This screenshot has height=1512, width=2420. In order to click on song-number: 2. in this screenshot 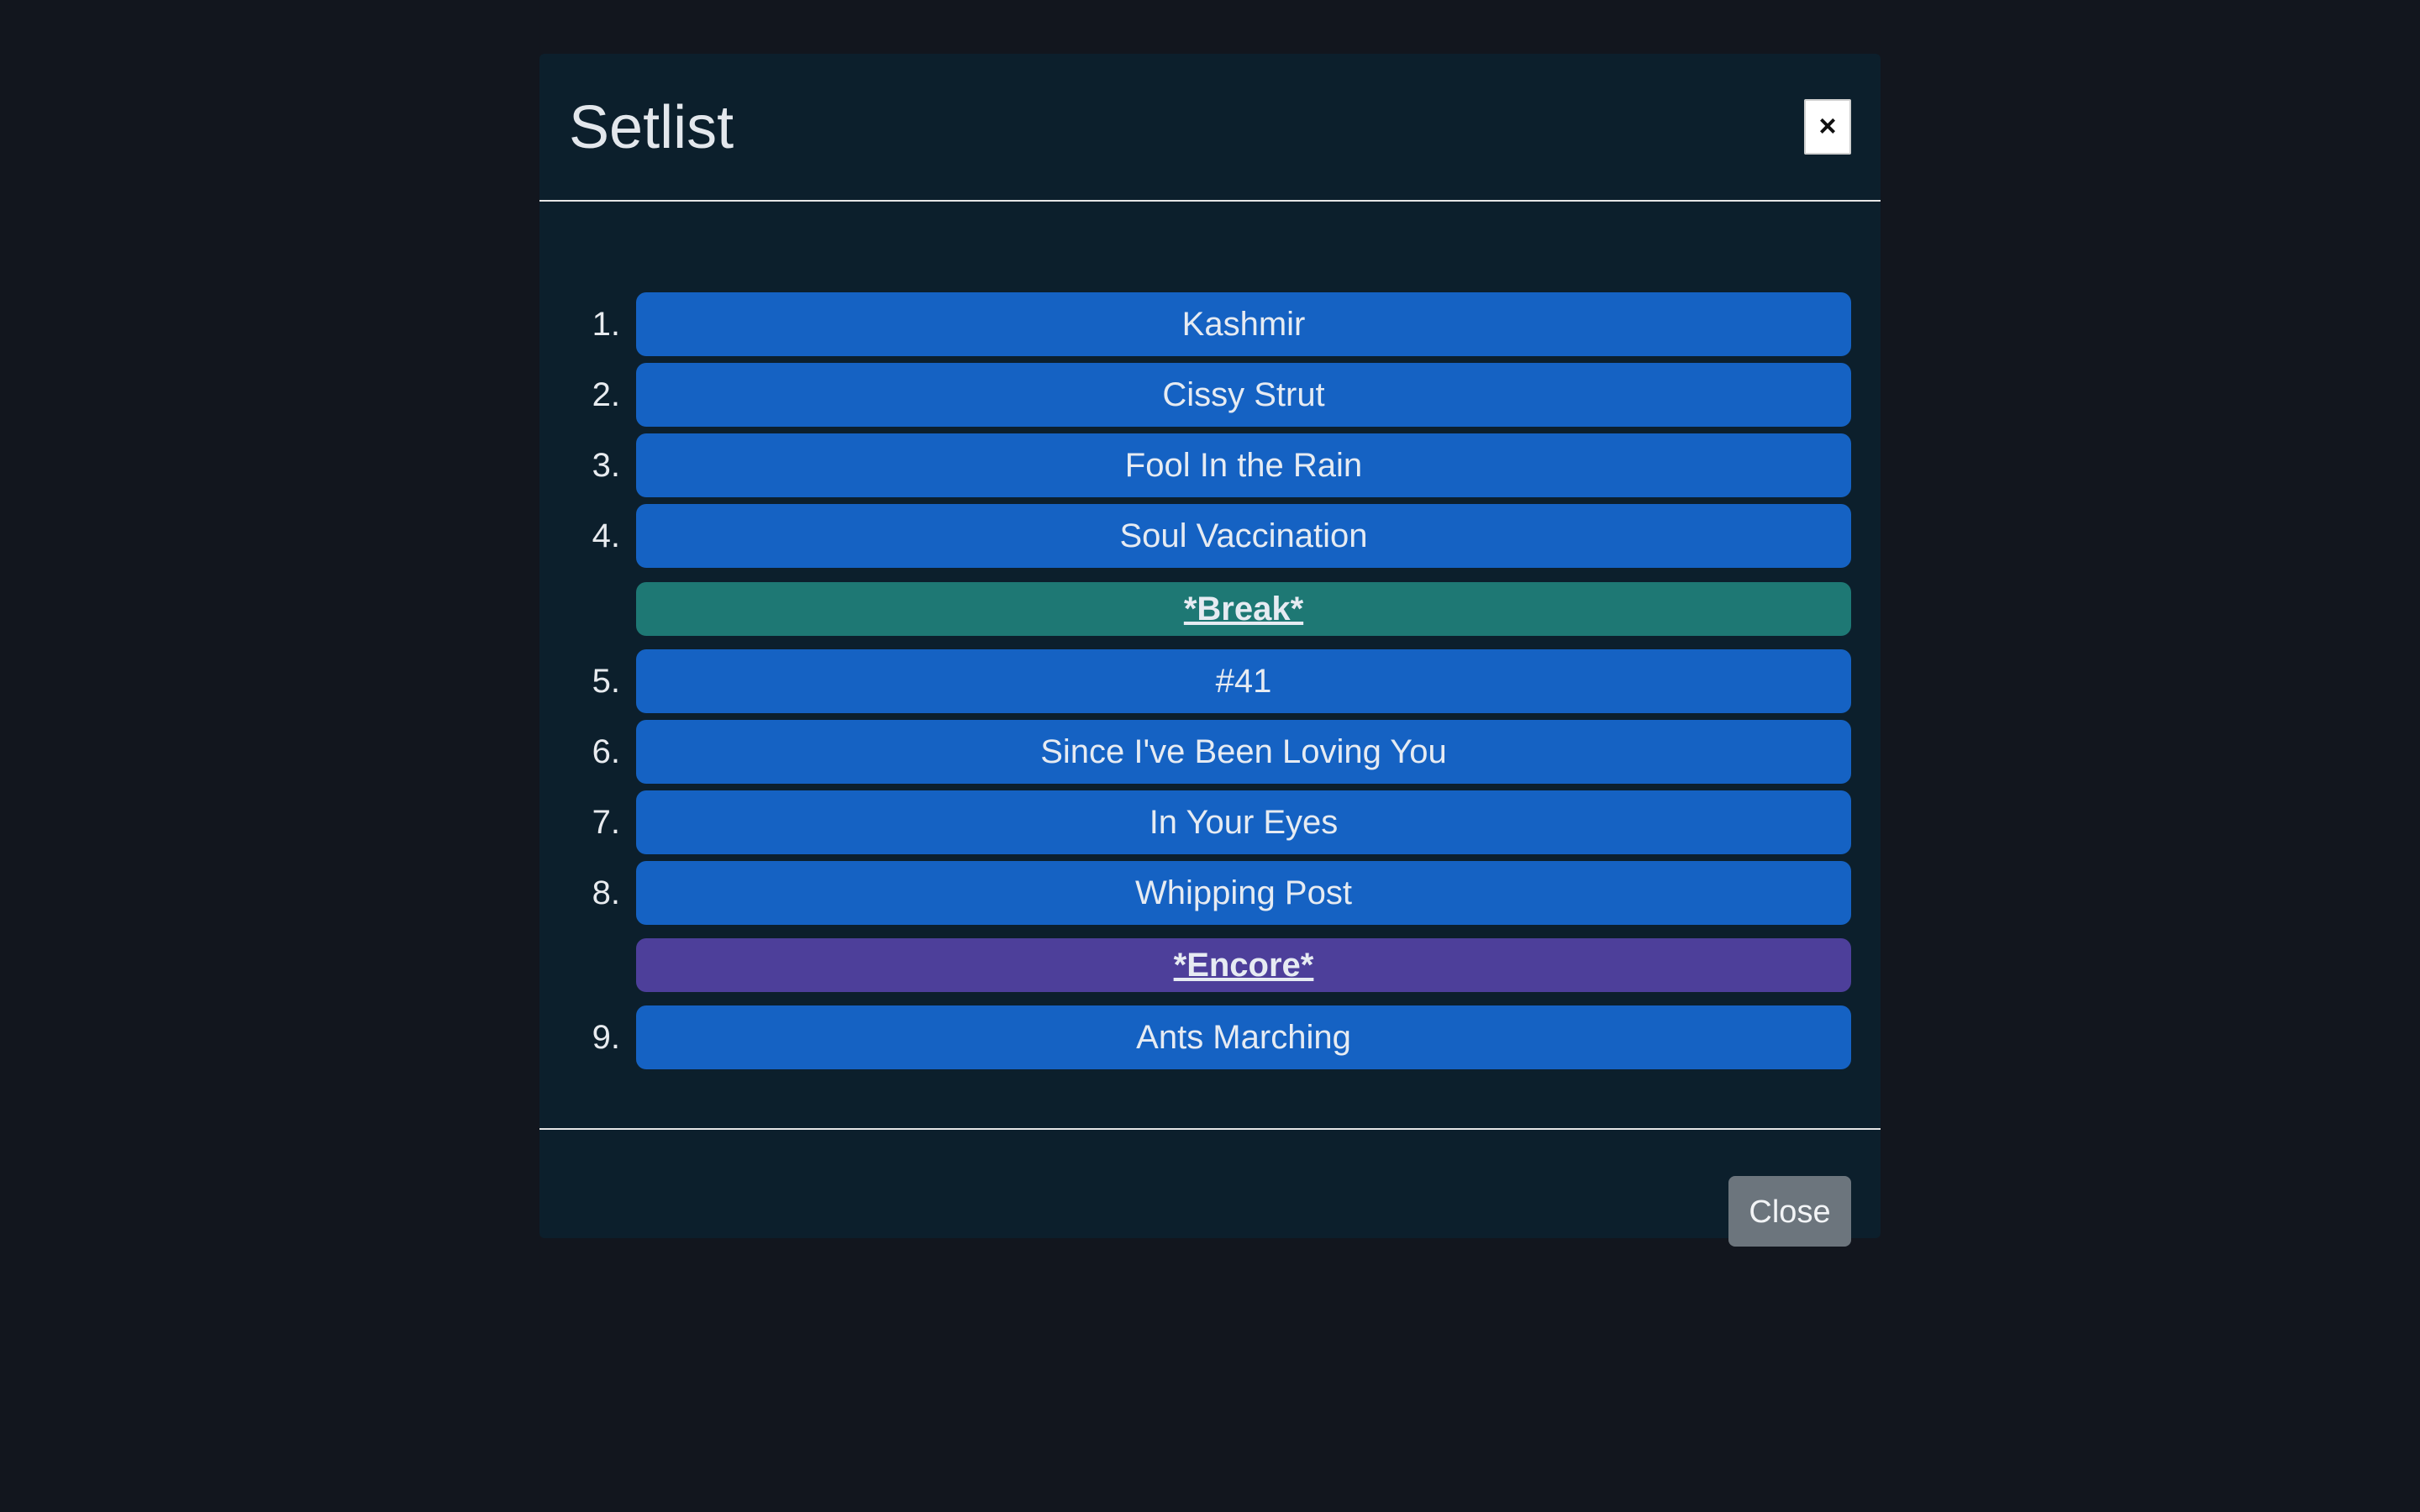, I will do `click(606, 394)`.